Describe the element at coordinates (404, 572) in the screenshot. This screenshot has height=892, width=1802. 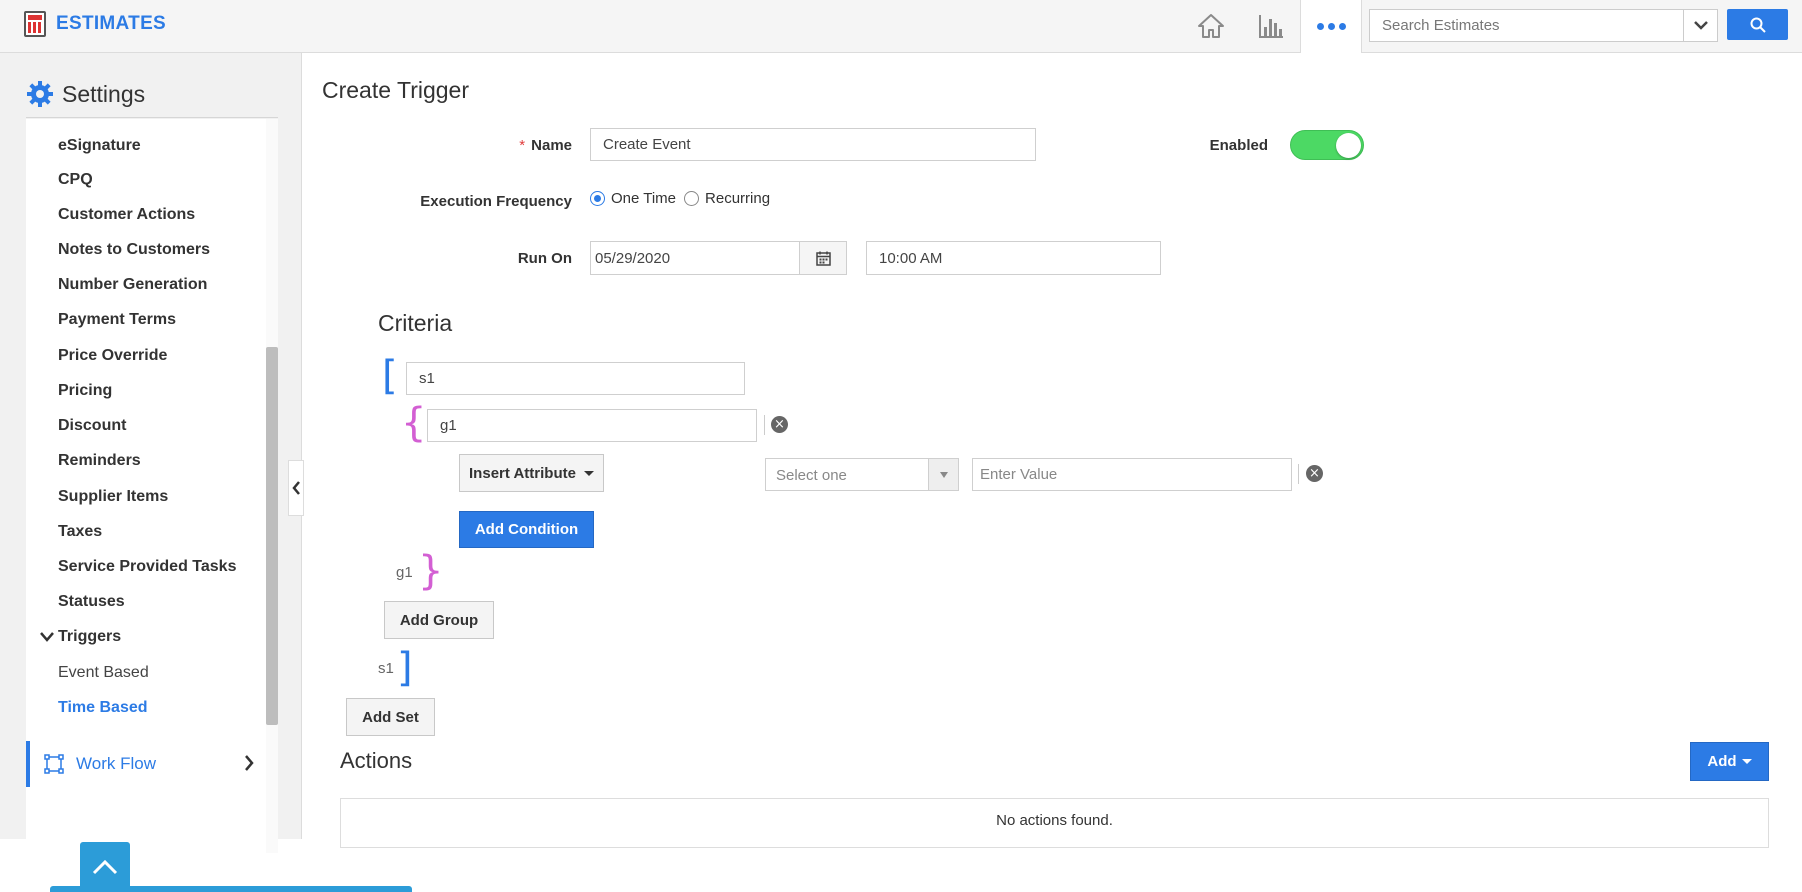
I see `group-end-label: g1` at that location.